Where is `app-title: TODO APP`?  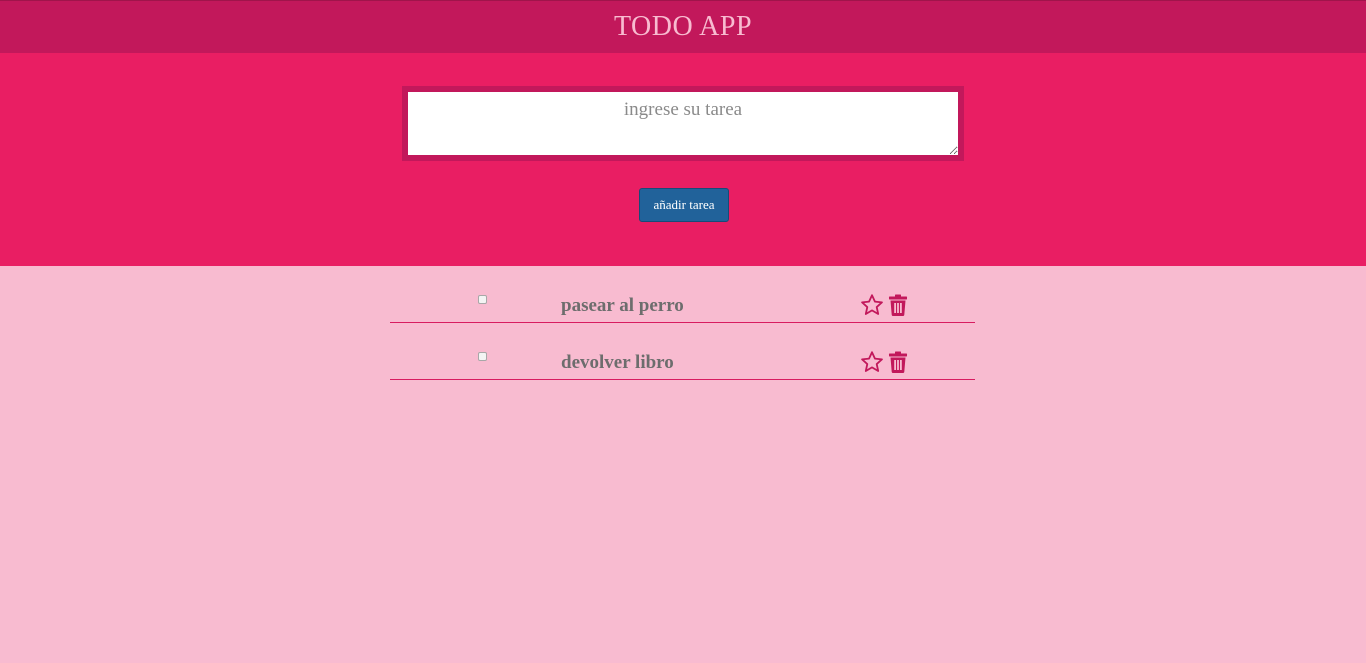 app-title: TODO APP is located at coordinates (683, 26).